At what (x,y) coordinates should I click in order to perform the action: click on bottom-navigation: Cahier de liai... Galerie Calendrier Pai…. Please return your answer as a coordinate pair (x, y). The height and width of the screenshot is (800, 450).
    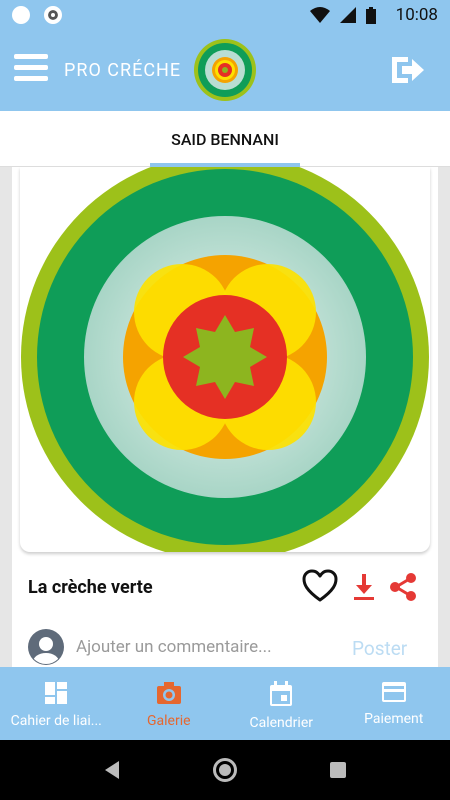
    Looking at the image, I should click on (225, 703).